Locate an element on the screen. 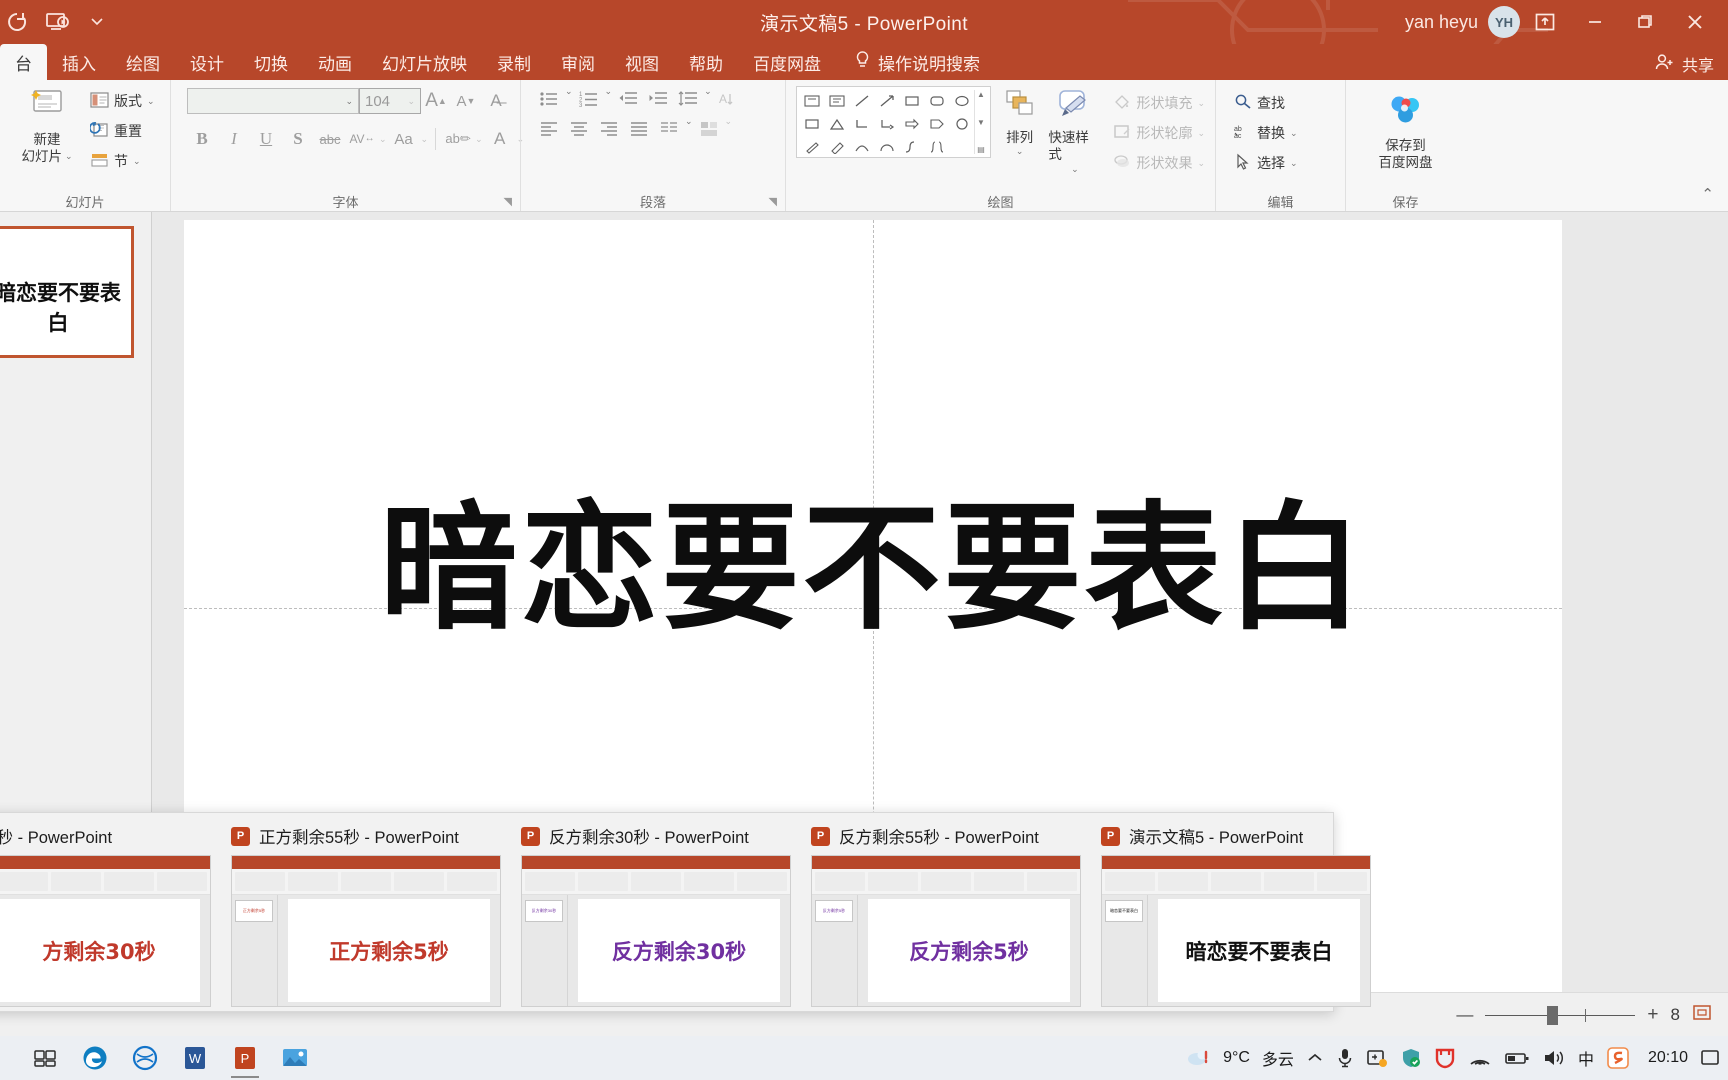  shape-brace-left-icon is located at coordinates (912, 147).